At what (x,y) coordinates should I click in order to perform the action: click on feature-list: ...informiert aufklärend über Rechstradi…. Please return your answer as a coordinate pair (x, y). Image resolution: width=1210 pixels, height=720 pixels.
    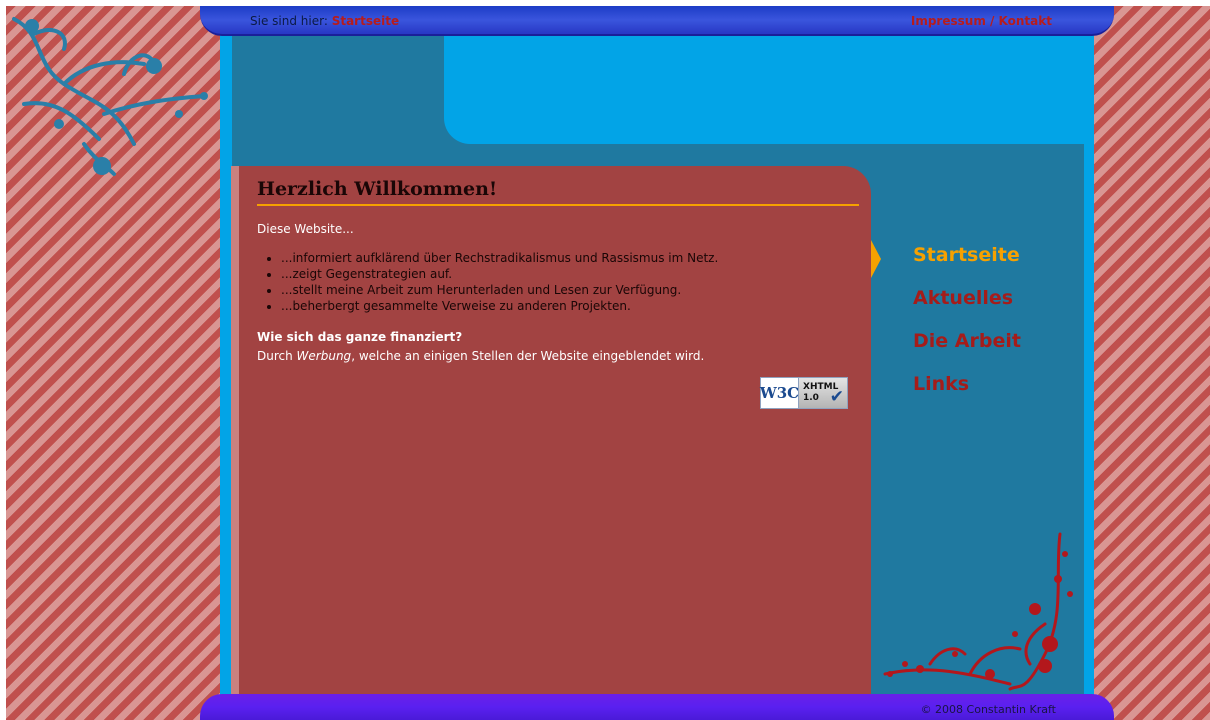
    Looking at the image, I should click on (487, 282).